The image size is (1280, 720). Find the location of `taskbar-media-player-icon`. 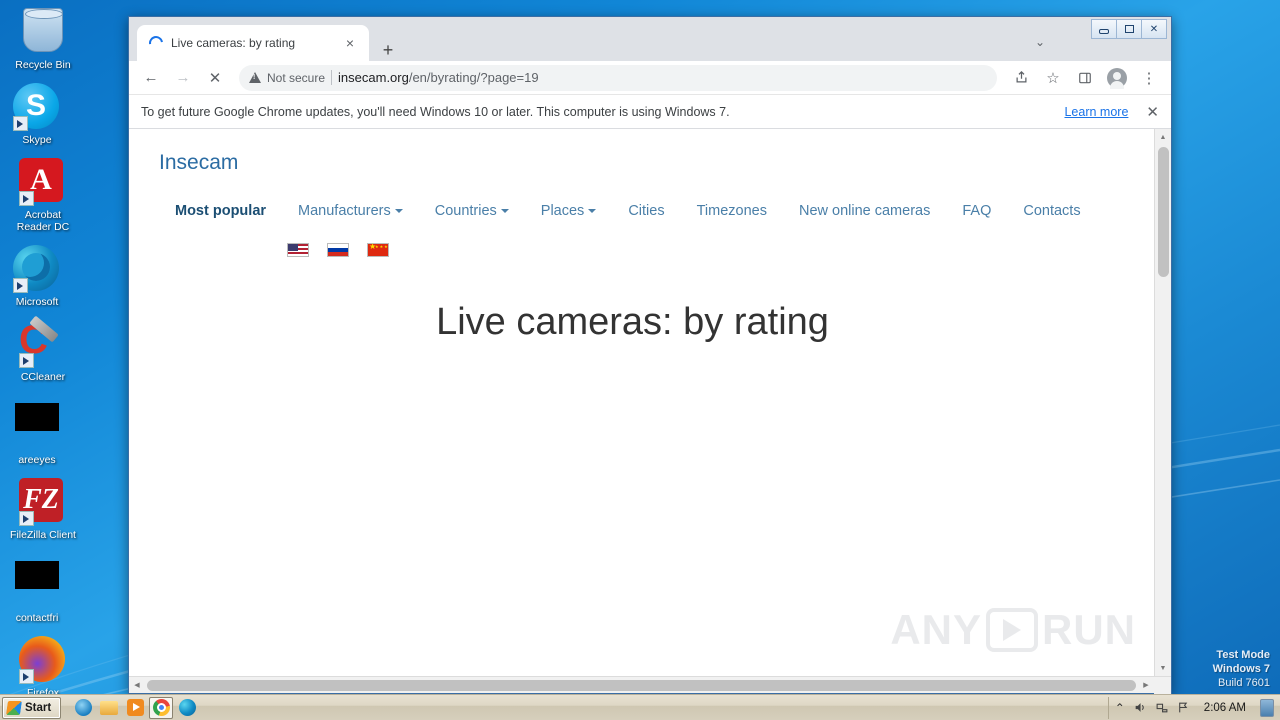

taskbar-media-player-icon is located at coordinates (135, 708).